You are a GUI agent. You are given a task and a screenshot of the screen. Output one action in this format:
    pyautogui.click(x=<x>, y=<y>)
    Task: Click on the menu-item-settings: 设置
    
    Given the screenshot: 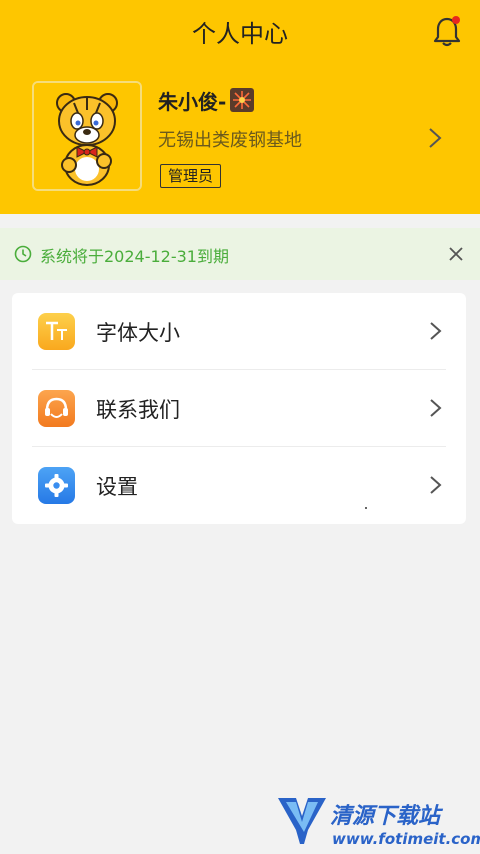 What is the action you would take?
    pyautogui.click(x=239, y=485)
    